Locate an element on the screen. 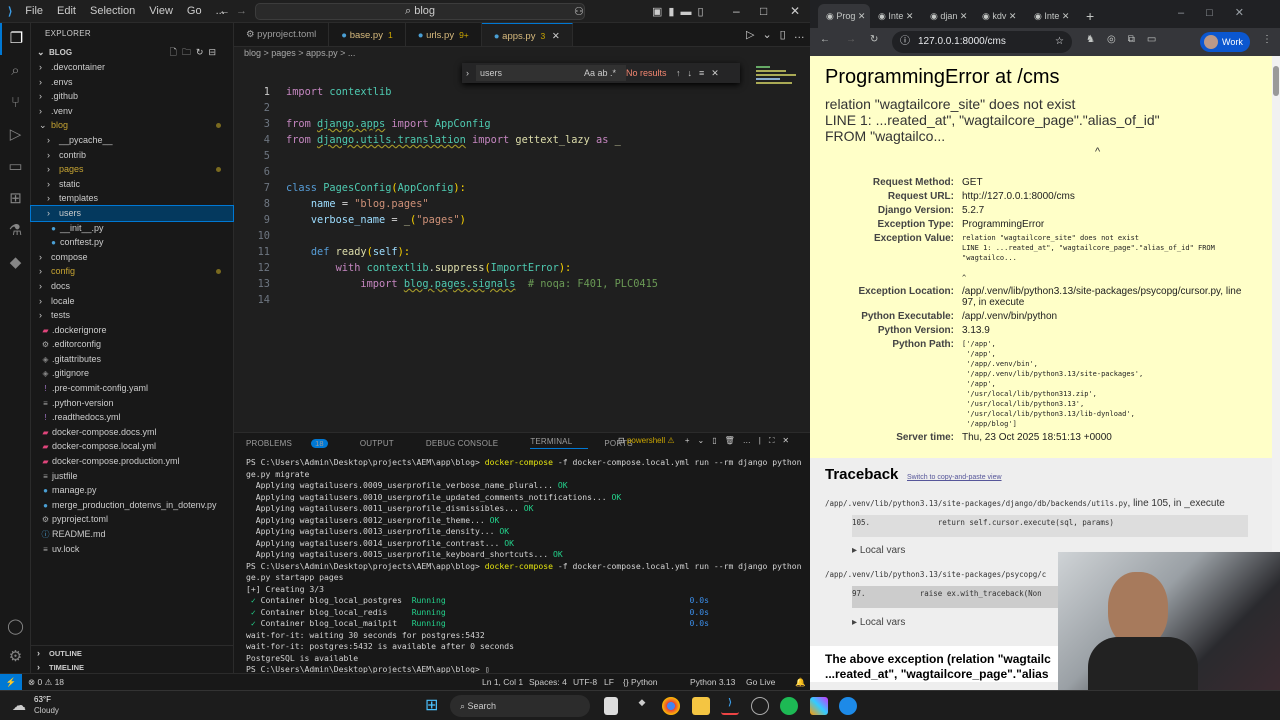  window-controls: –□✕ is located at coordinates (1222, 12).